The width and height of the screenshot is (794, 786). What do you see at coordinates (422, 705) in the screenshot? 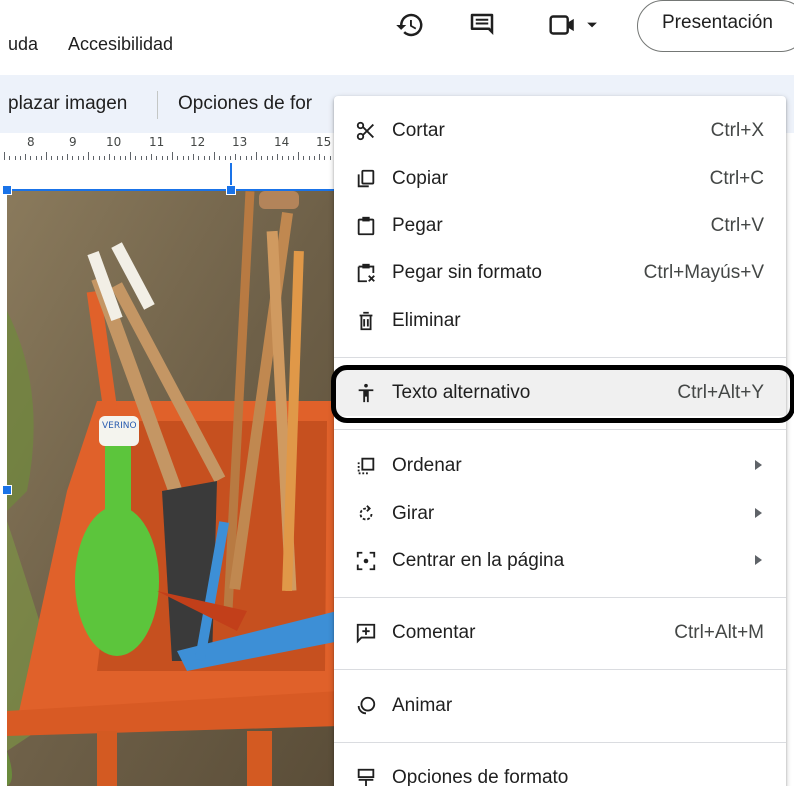
I see `menu-item-label: Animar` at bounding box center [422, 705].